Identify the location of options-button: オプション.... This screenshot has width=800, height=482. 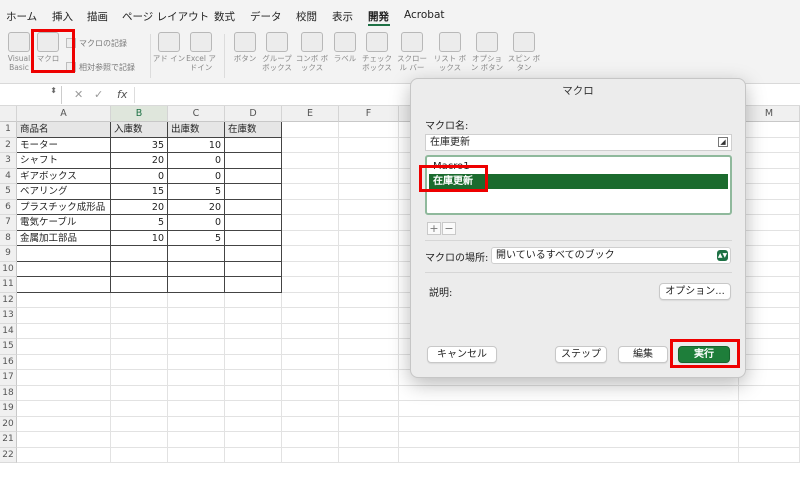
(695, 291).